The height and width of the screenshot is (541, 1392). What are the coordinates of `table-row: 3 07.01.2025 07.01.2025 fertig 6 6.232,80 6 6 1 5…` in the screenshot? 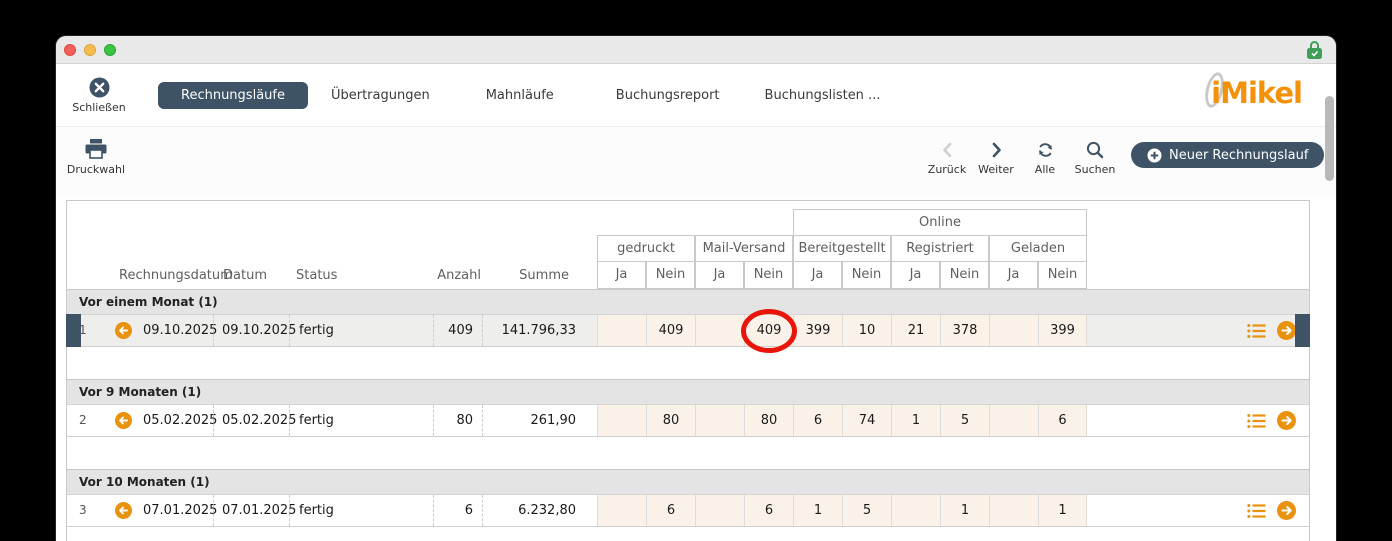 It's located at (688, 511).